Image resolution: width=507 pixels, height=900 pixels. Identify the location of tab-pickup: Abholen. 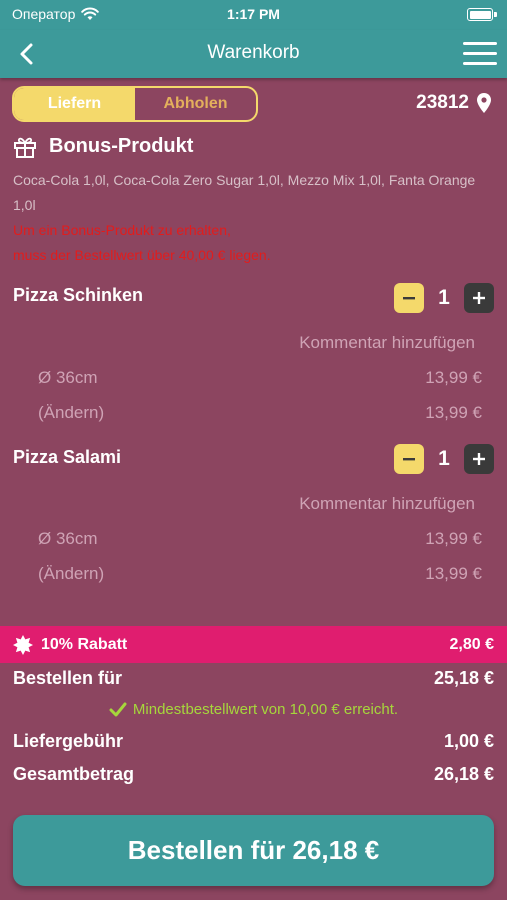
(195, 104).